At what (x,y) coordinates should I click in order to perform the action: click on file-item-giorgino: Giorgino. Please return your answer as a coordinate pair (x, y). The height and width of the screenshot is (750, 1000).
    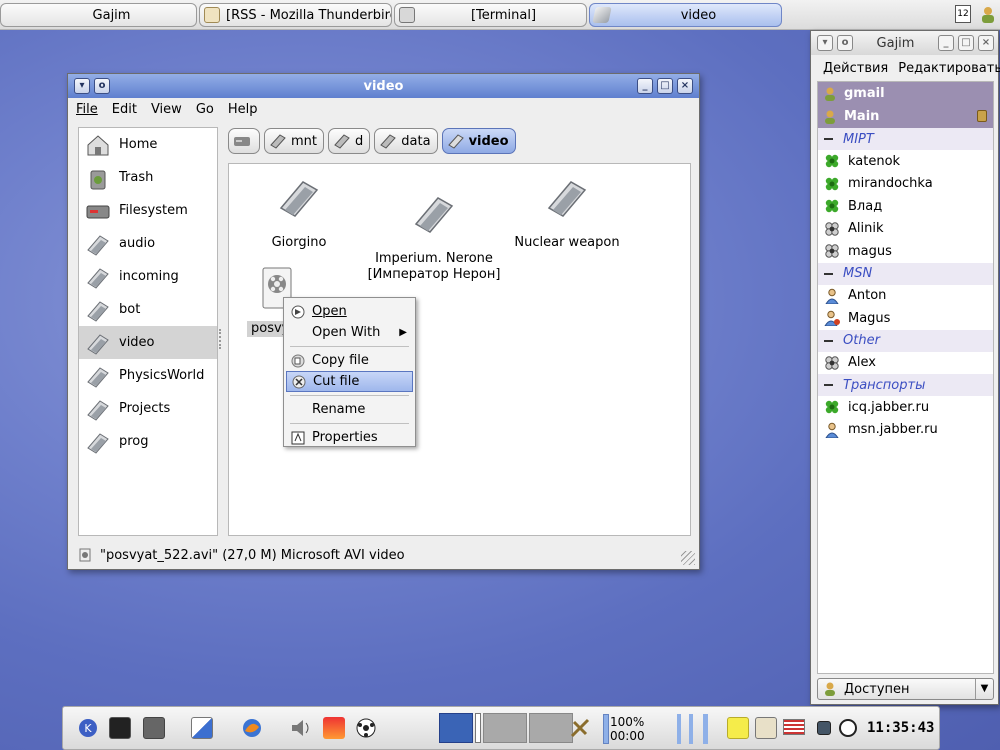
    Looking at the image, I should click on (299, 212).